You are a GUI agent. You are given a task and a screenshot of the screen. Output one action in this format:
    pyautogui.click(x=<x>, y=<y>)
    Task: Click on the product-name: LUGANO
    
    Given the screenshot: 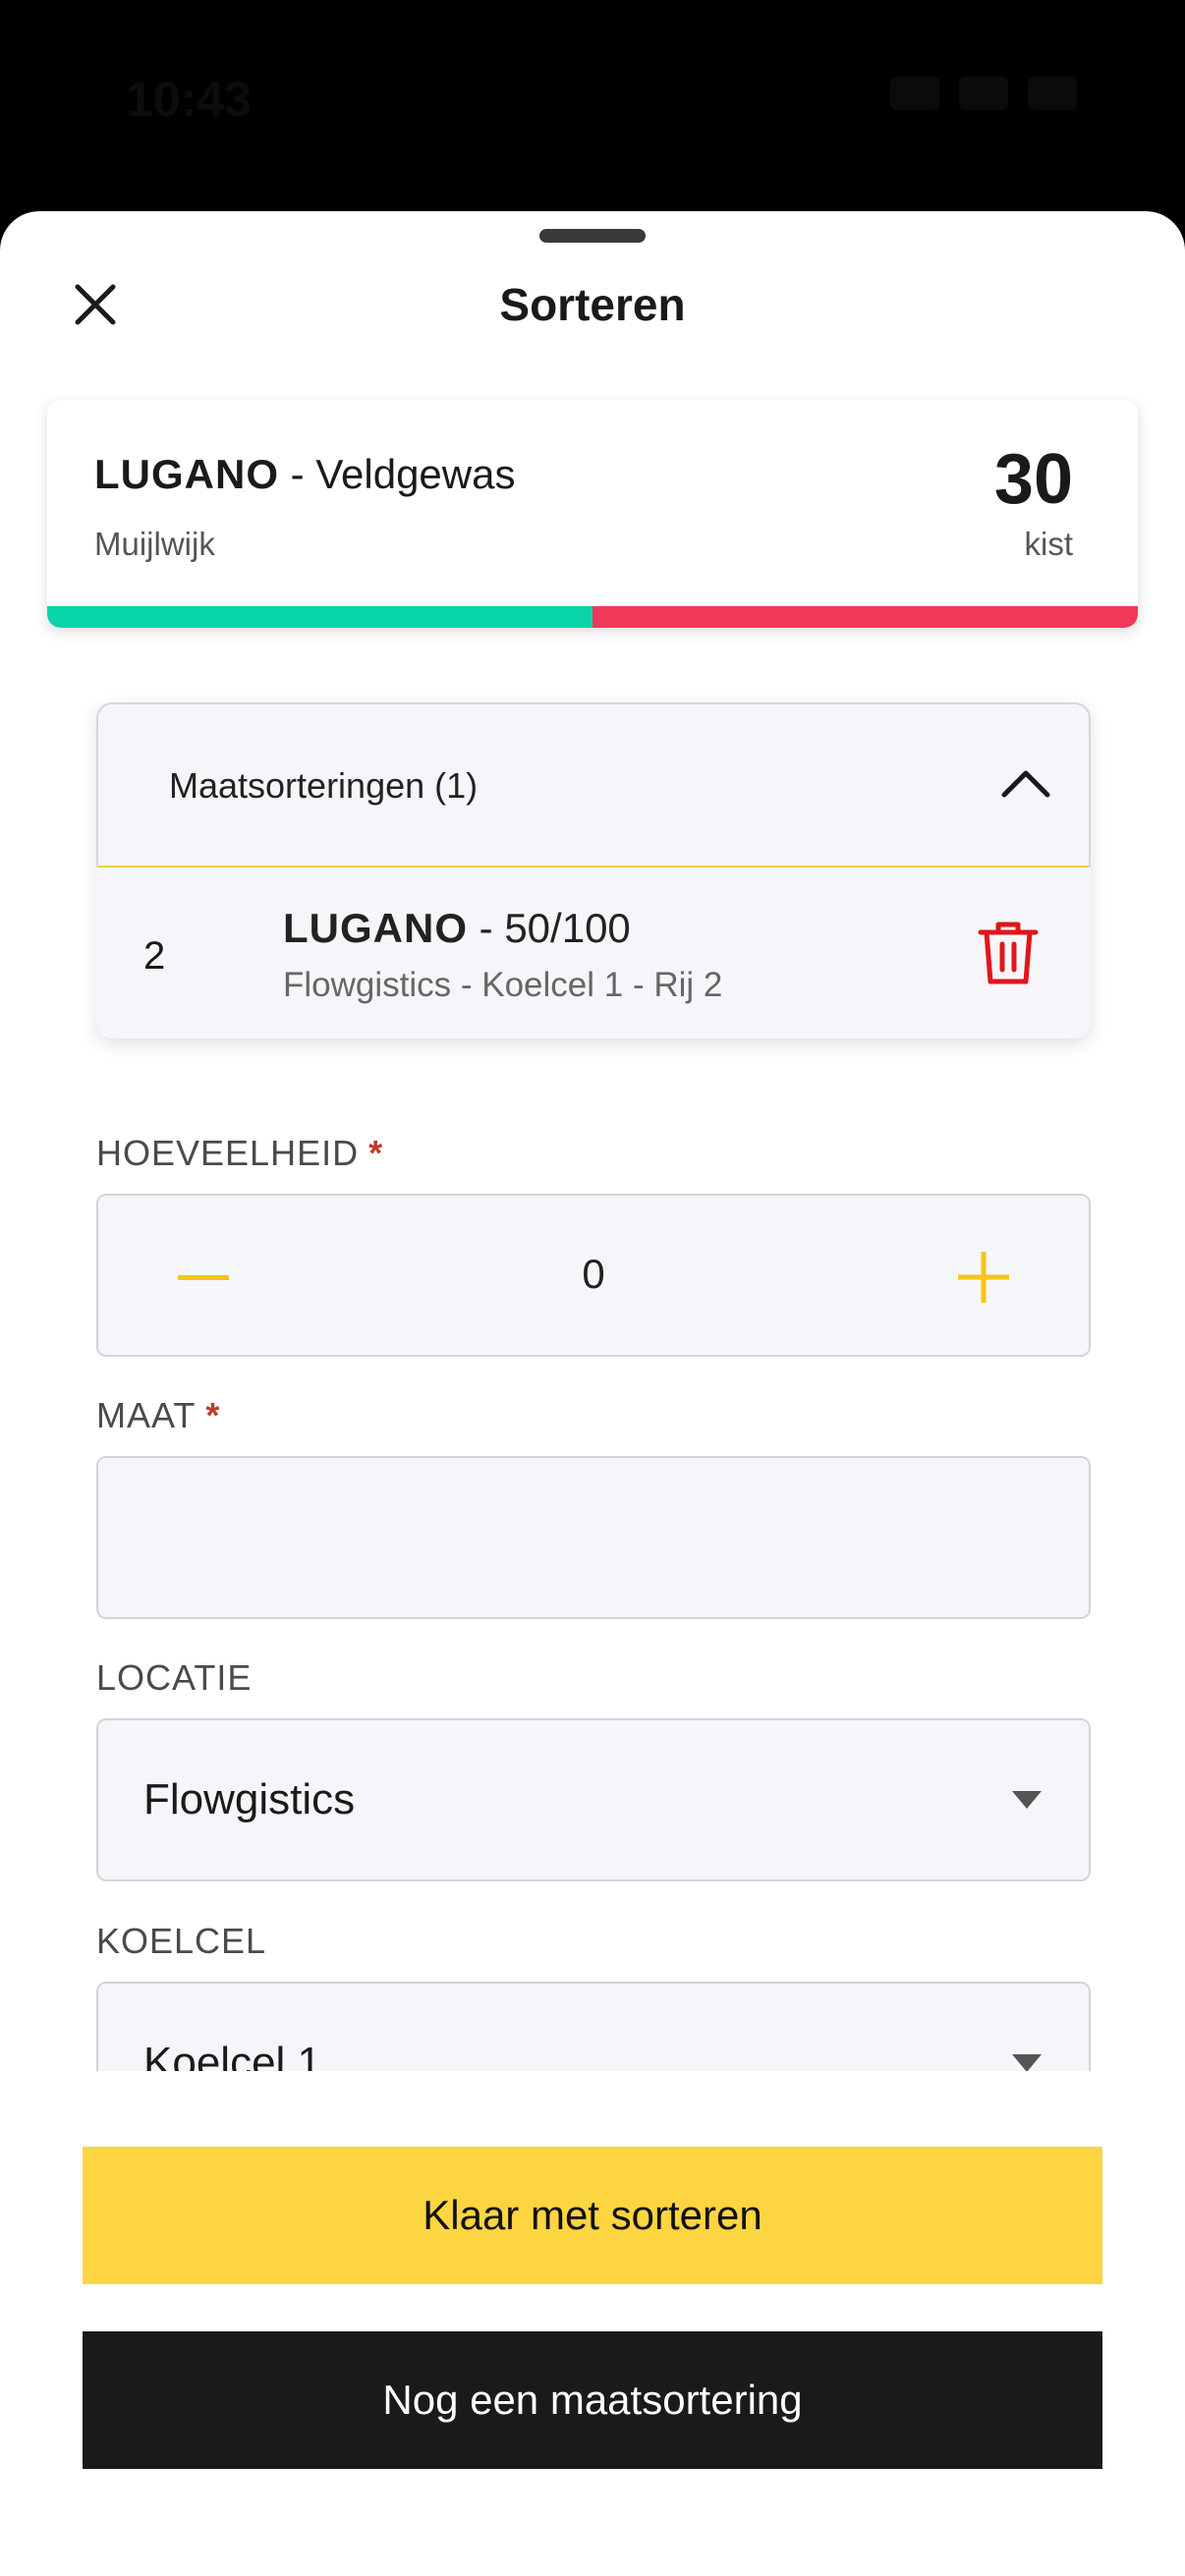 What is the action you would take?
    pyautogui.click(x=186, y=474)
    